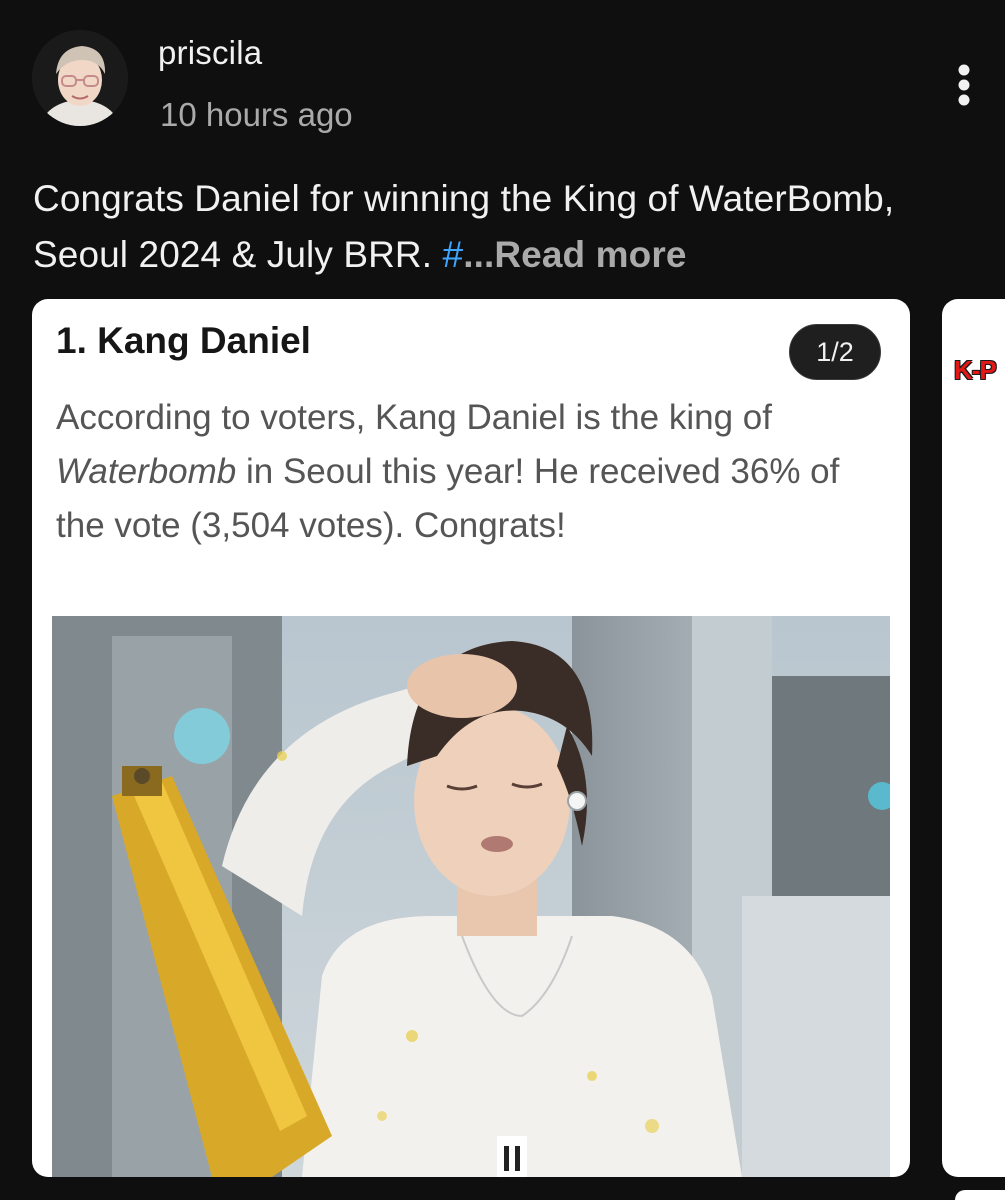 This screenshot has height=1200, width=1005. What do you see at coordinates (975, 370) in the screenshot?
I see `next-card-logo: K-P` at bounding box center [975, 370].